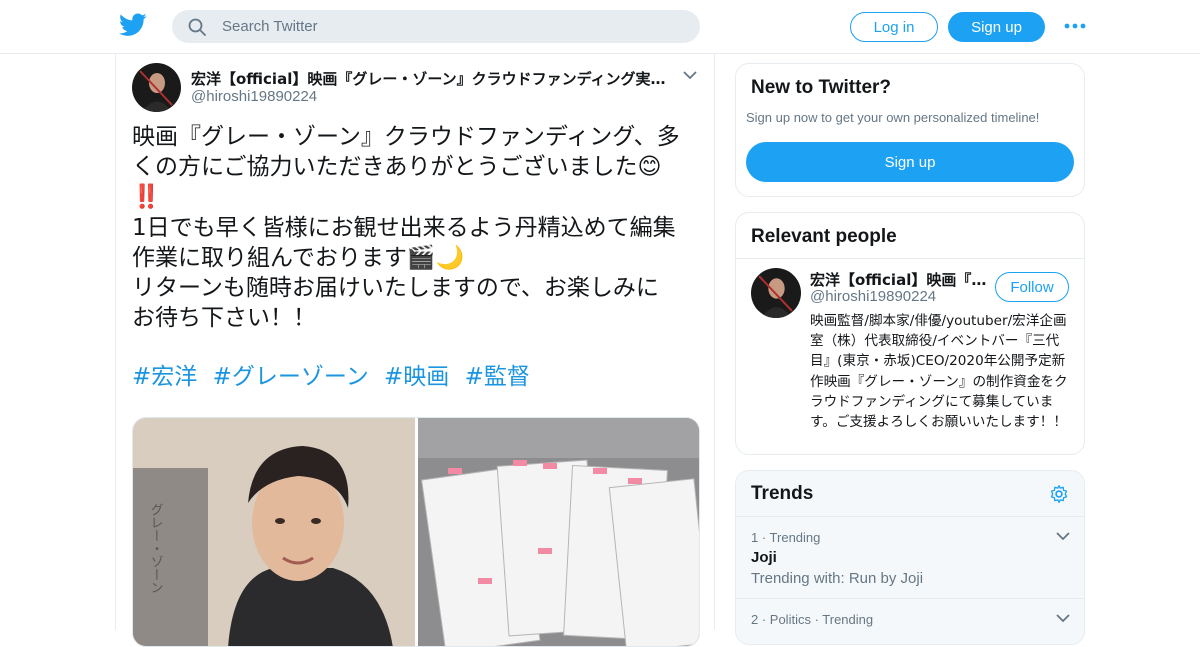 This screenshot has height=647, width=1200. Describe the element at coordinates (452, 26) in the screenshot. I see `search-input` at that location.